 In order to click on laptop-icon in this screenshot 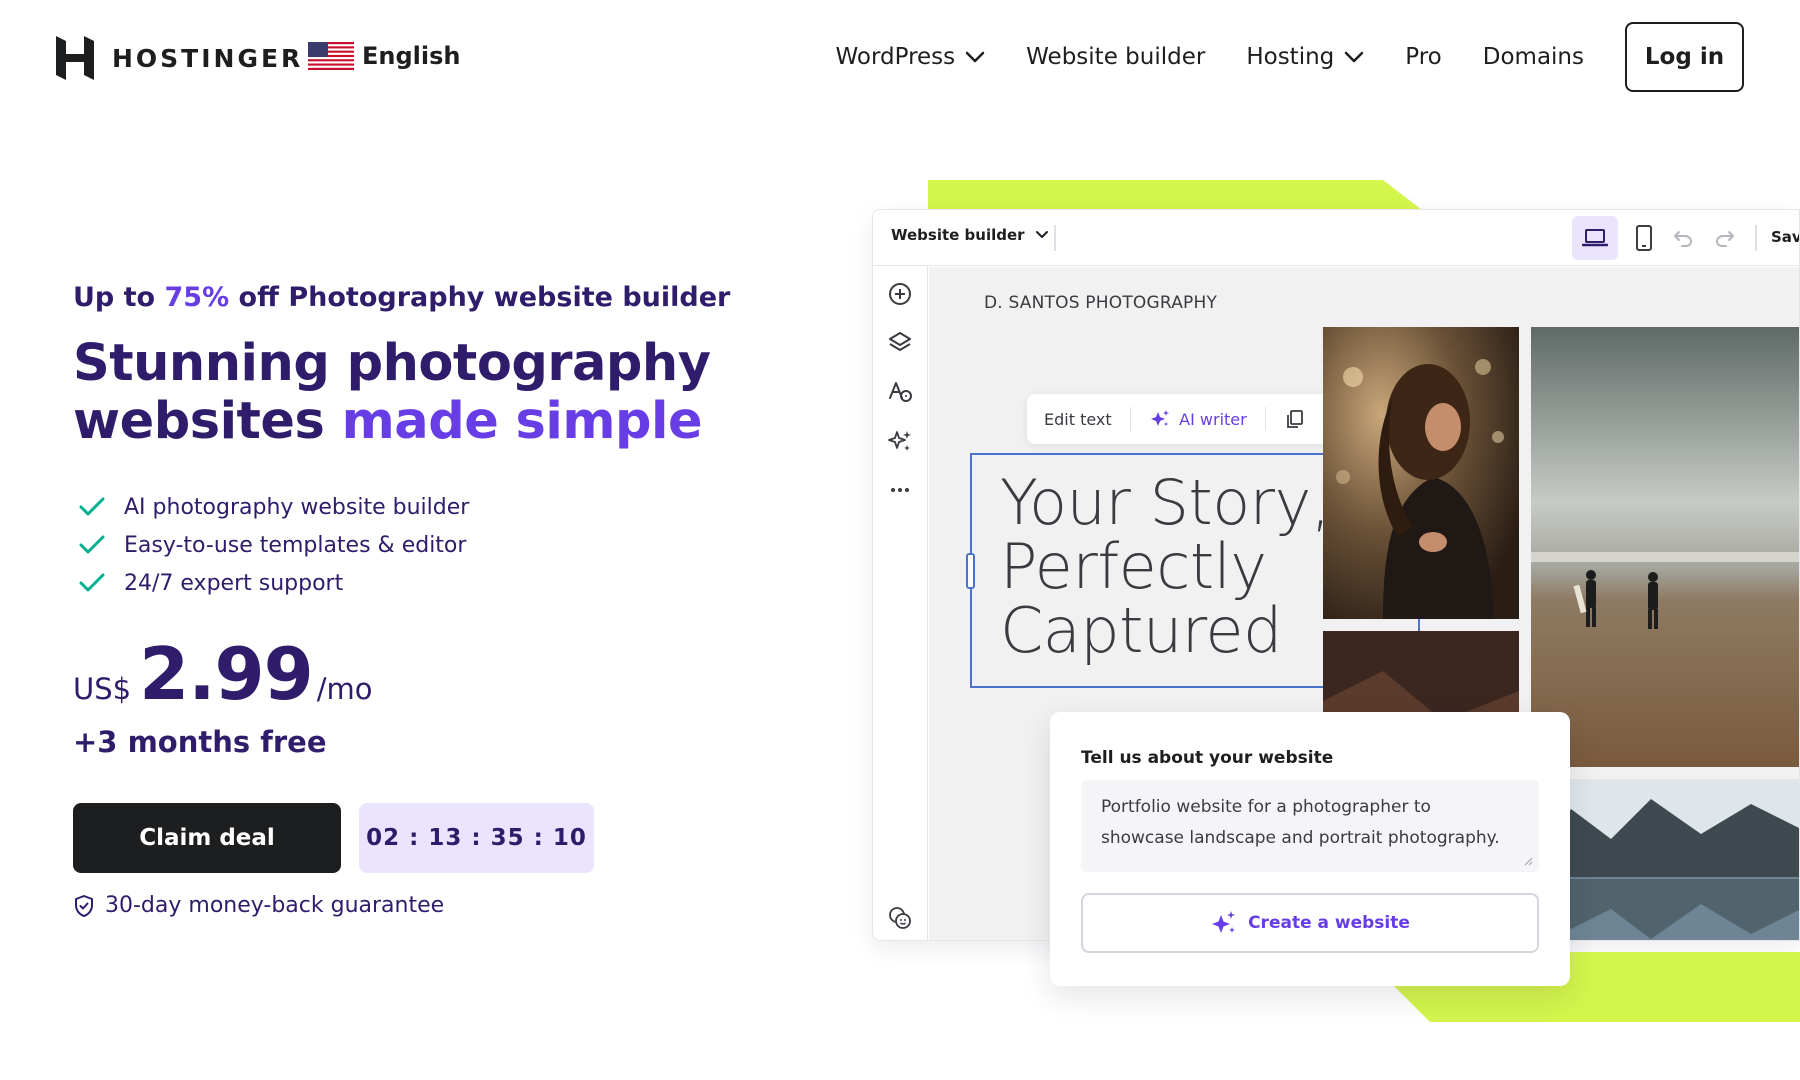, I will do `click(1595, 238)`.